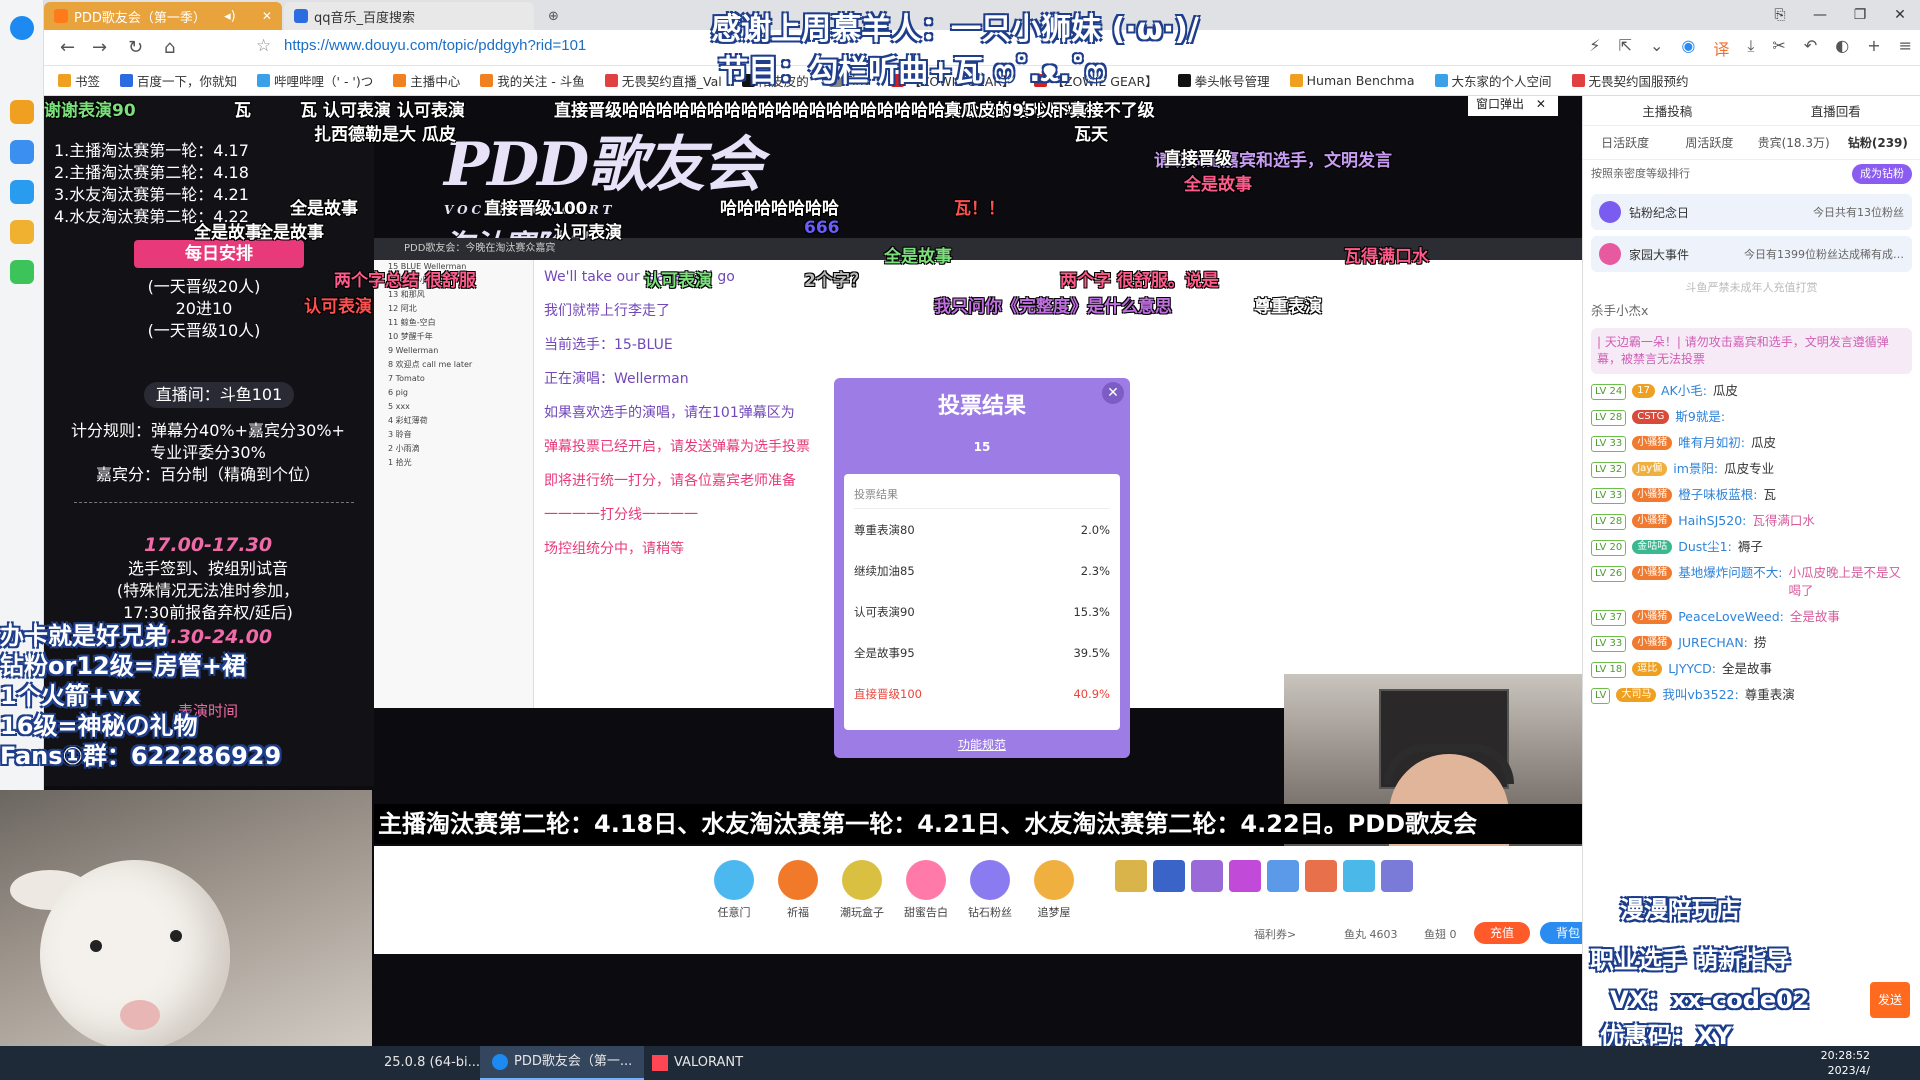  Describe the element at coordinates (603, 165) in the screenshot. I see `banner-title: PDD歌友会` at that location.